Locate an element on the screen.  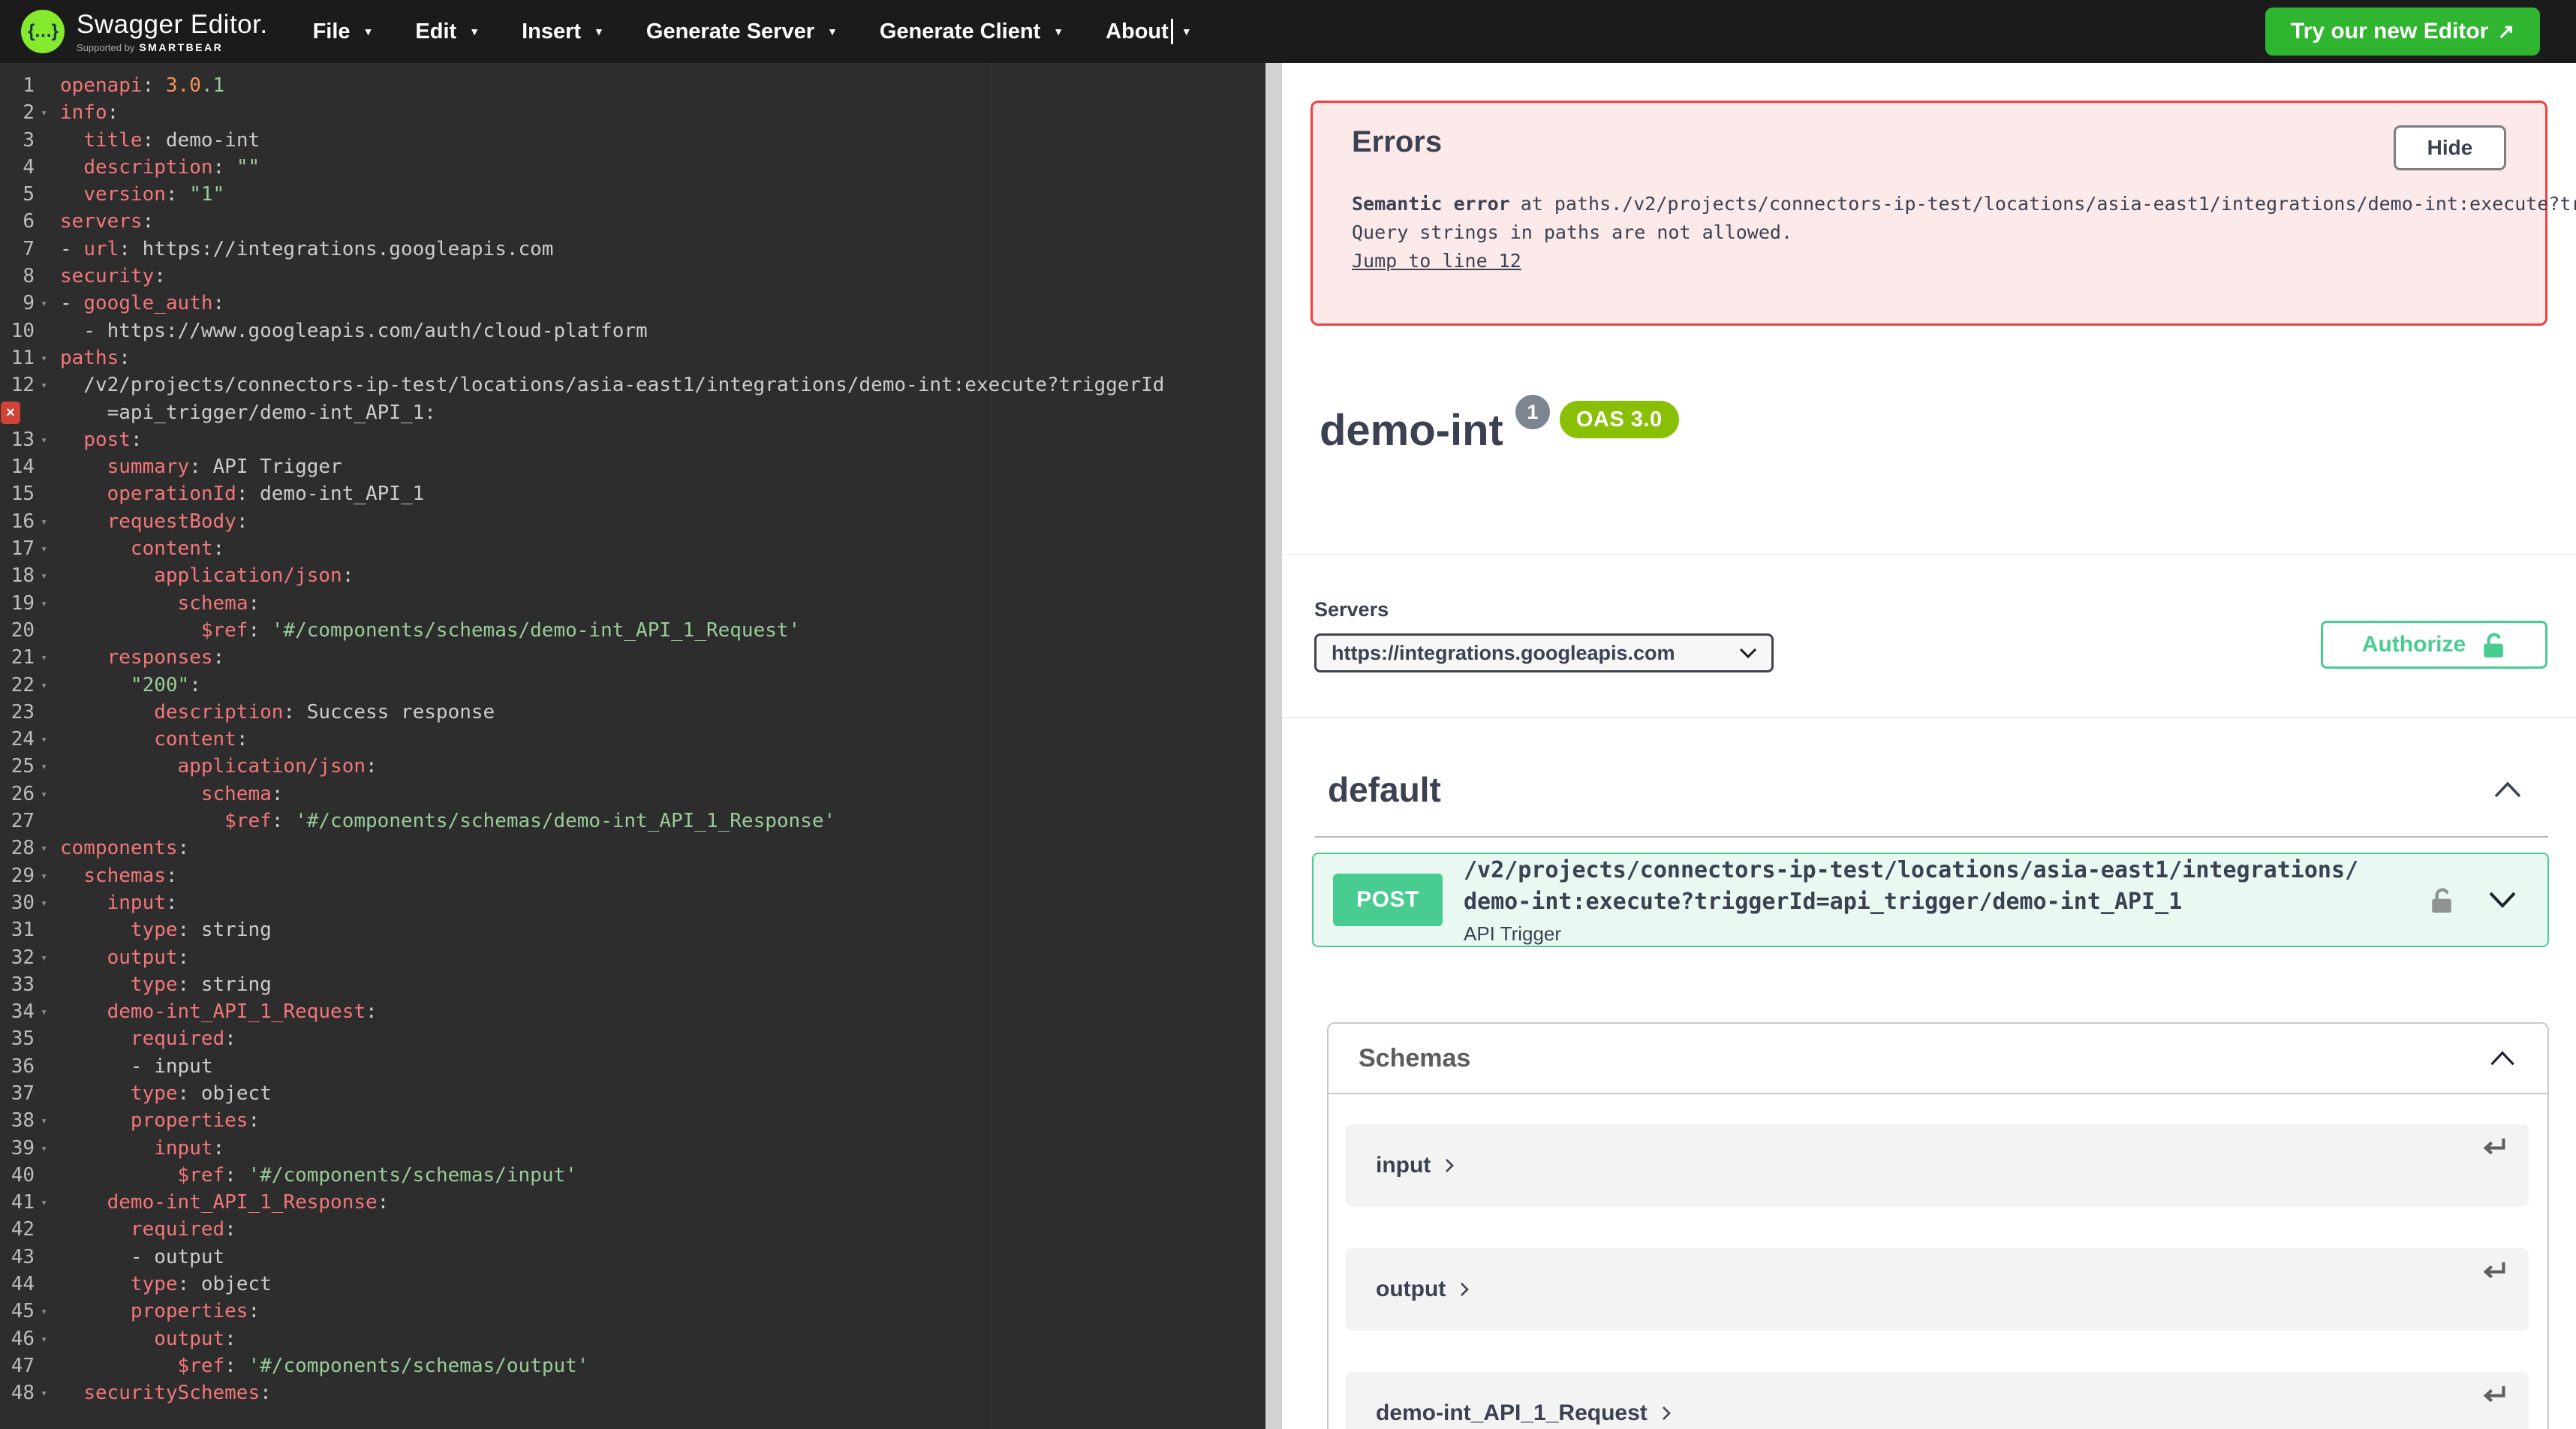
code-line: × 32 ▾ output: is located at coordinates (632, 958).